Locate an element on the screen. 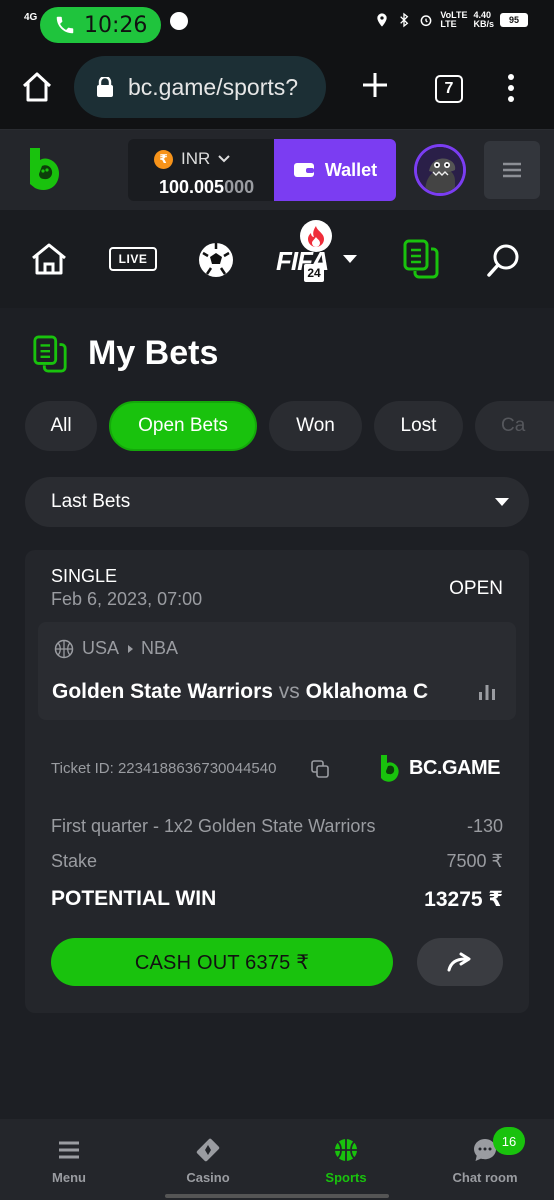 The height and width of the screenshot is (1200, 554). menu-lines-icon is located at coordinates (512, 170).